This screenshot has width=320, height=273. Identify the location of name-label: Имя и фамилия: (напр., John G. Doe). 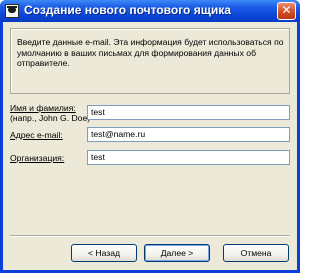
(50, 113).